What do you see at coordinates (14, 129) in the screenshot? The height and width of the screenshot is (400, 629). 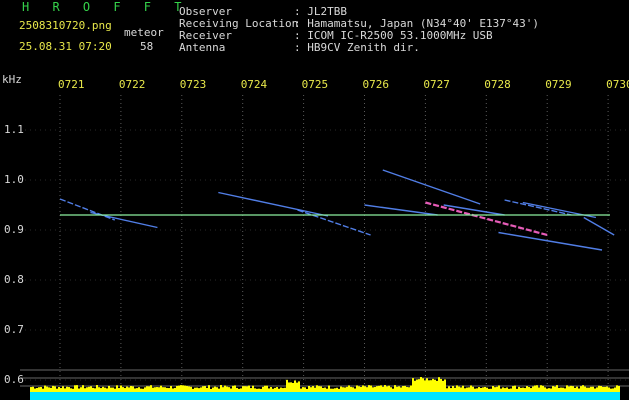 I see `y-tick-label: 1.1` at bounding box center [14, 129].